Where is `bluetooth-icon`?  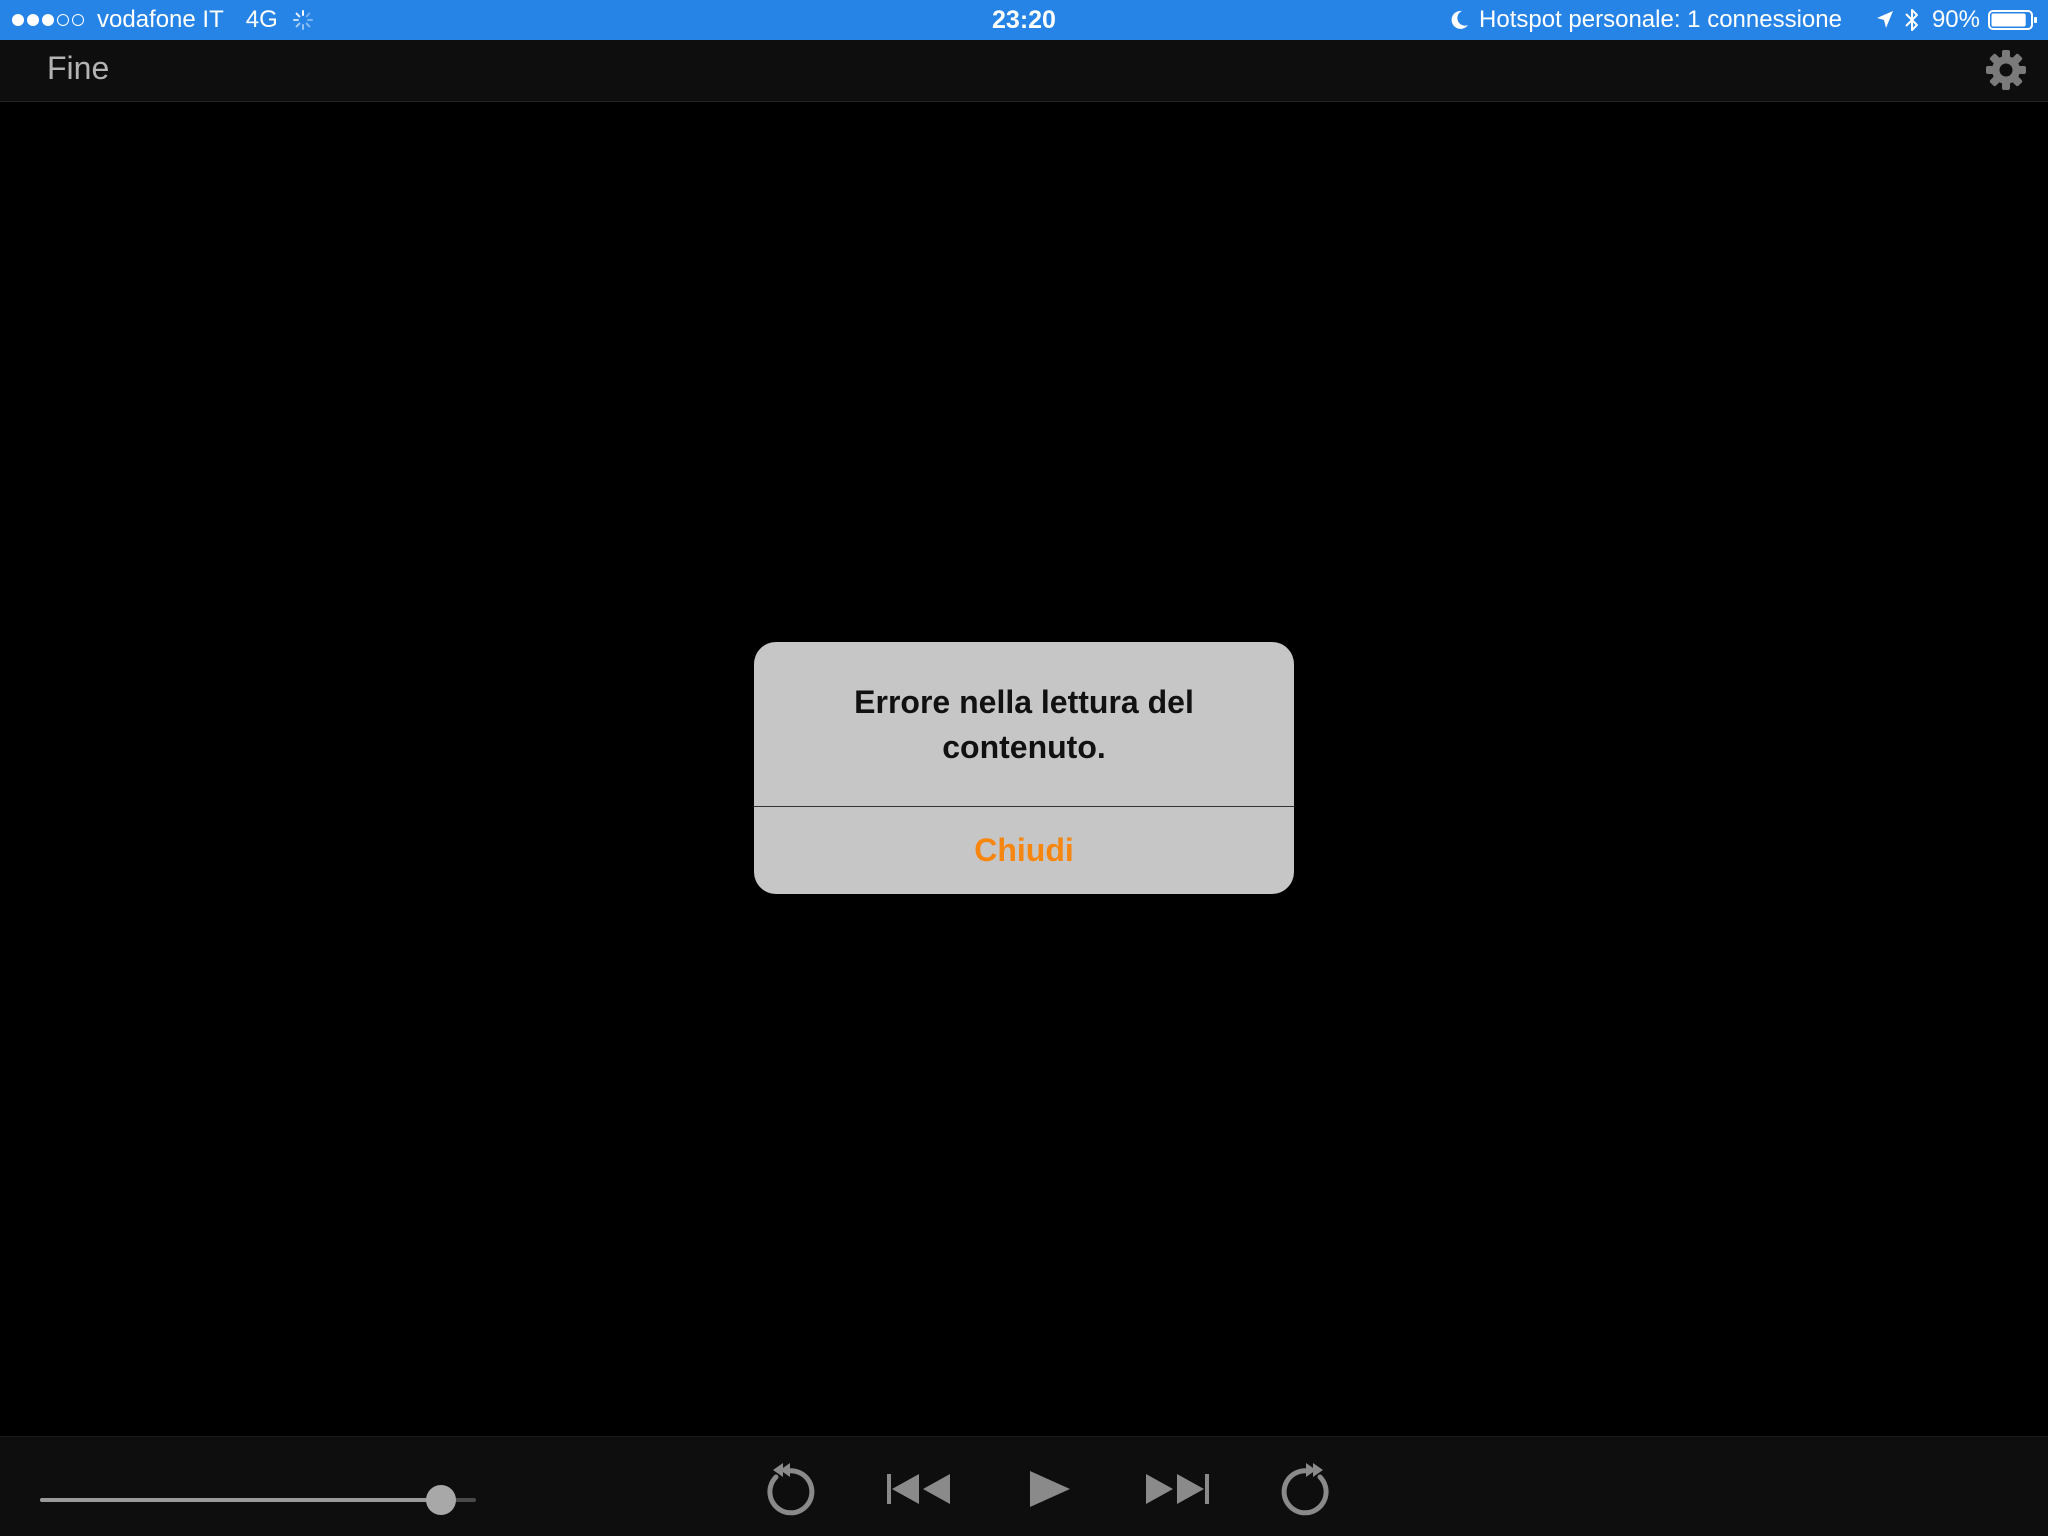 bluetooth-icon is located at coordinates (1911, 20).